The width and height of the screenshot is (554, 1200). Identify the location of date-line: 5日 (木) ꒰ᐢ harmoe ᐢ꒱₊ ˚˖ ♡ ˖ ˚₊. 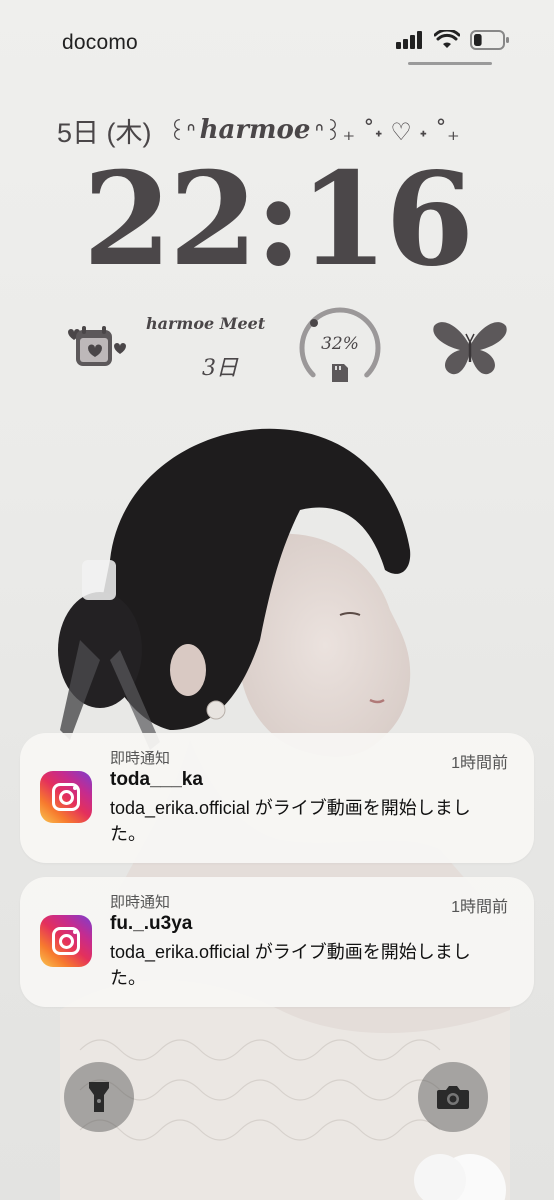
(282, 130).